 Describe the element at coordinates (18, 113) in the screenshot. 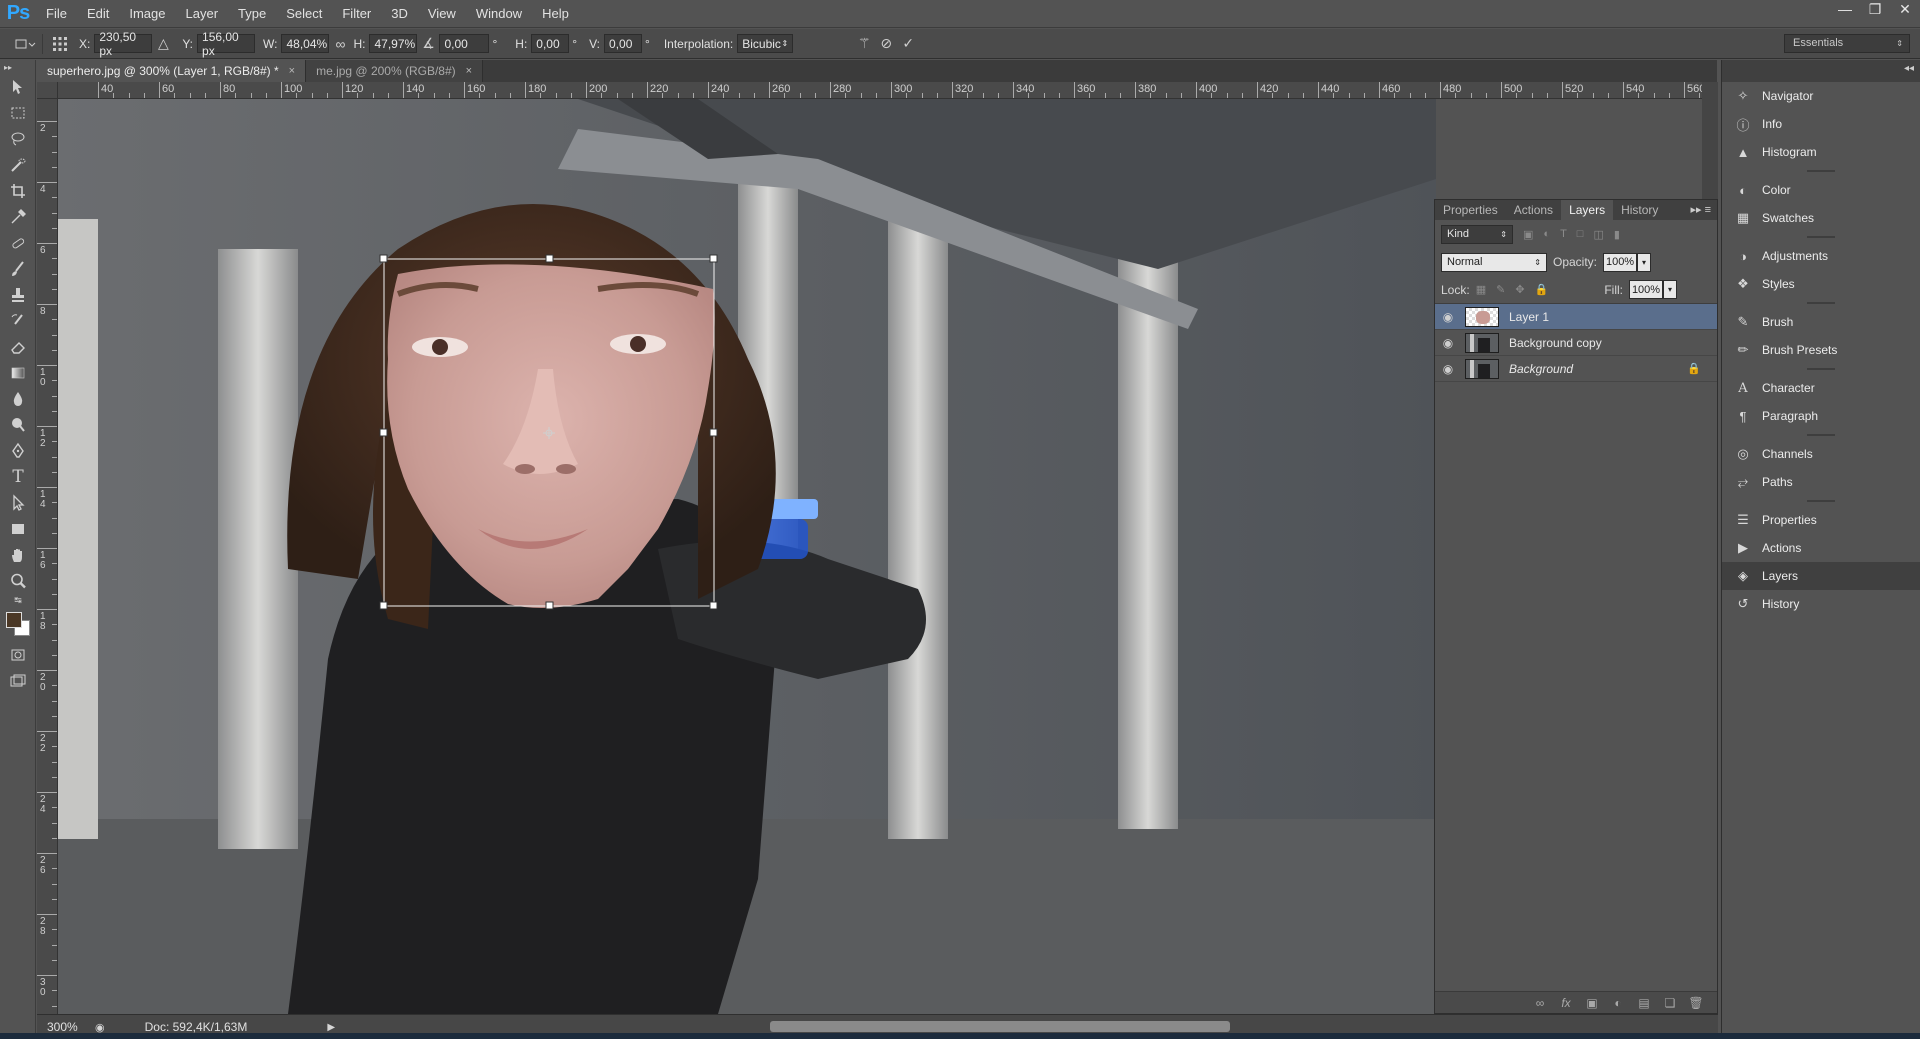

I see `marquee-tool-icon` at that location.